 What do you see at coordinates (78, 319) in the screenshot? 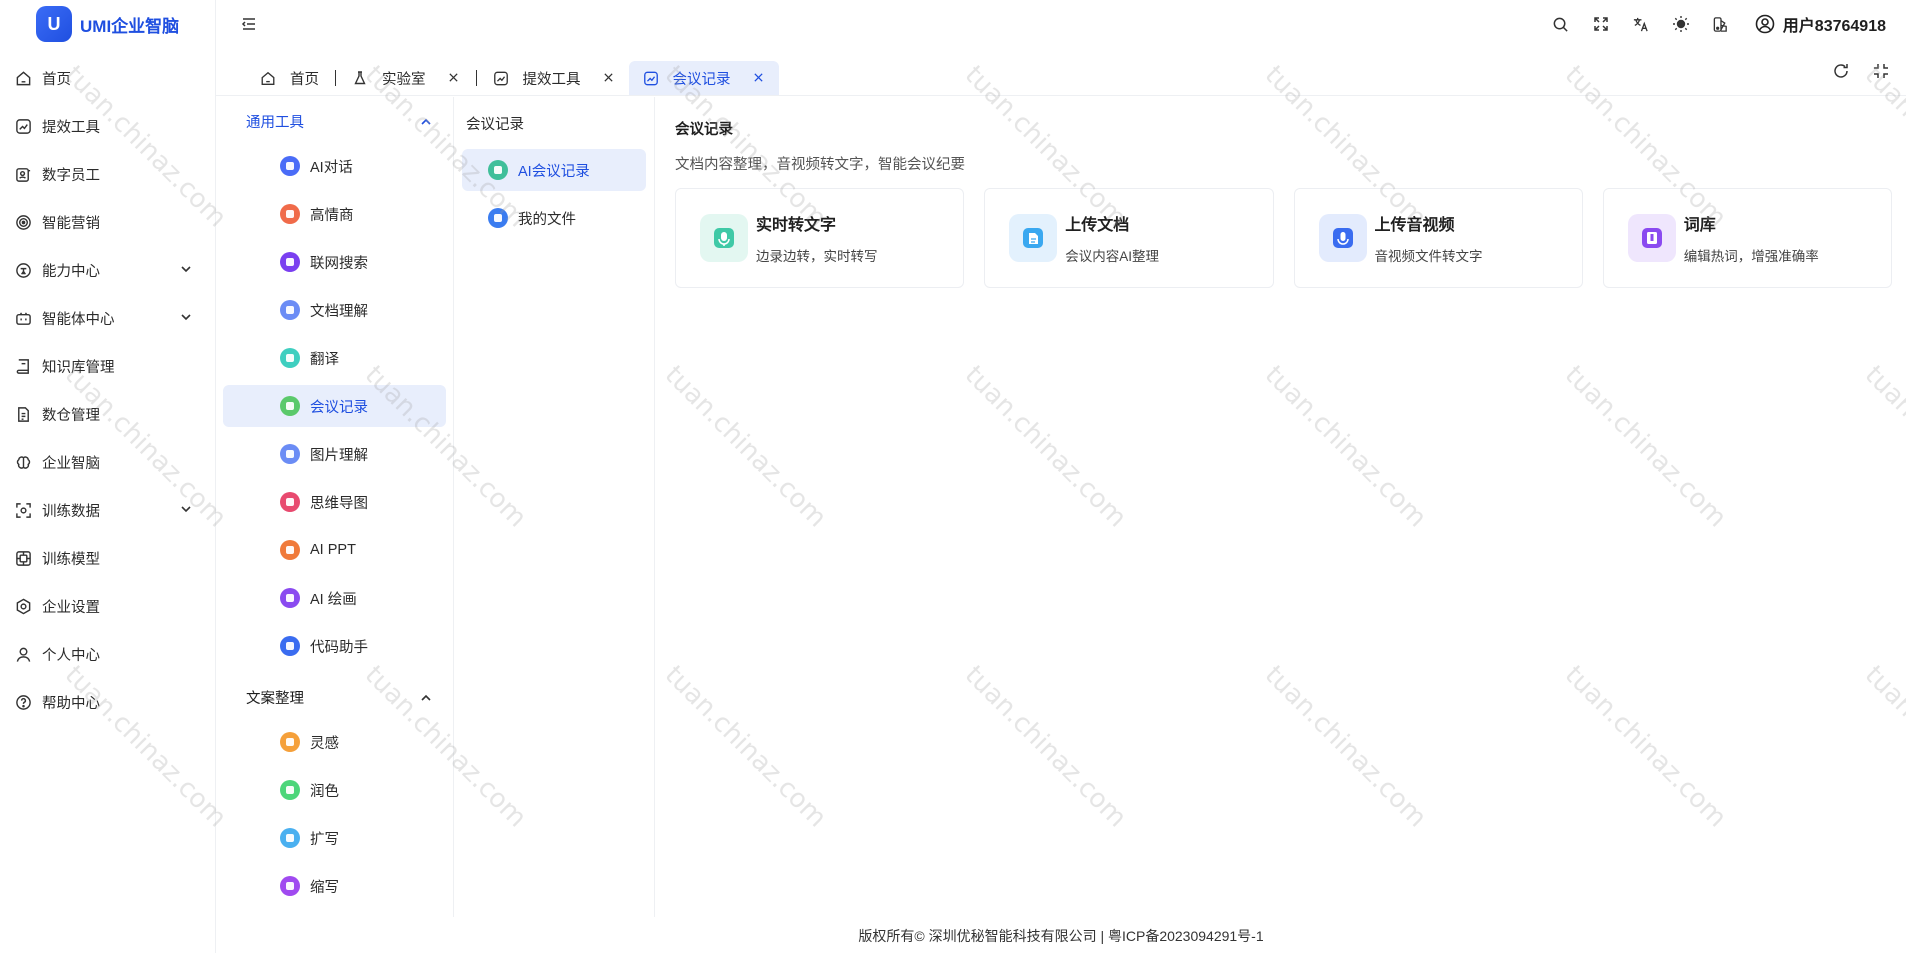
I see `sidebar-item-label: 智能体中心` at bounding box center [78, 319].